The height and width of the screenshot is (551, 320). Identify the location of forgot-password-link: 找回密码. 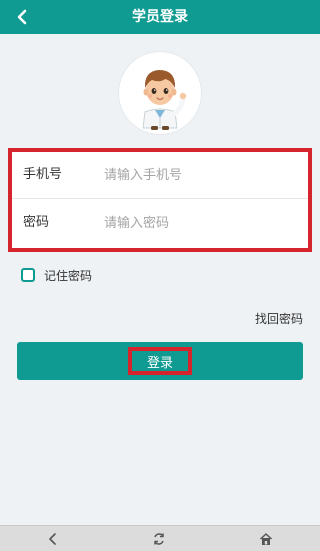
(279, 318).